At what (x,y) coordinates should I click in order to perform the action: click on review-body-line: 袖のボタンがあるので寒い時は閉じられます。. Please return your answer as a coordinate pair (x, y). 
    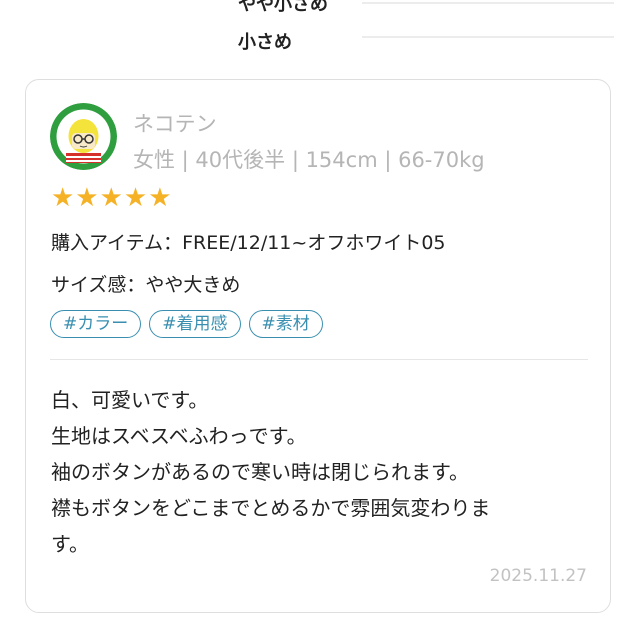
    Looking at the image, I should click on (260, 472).